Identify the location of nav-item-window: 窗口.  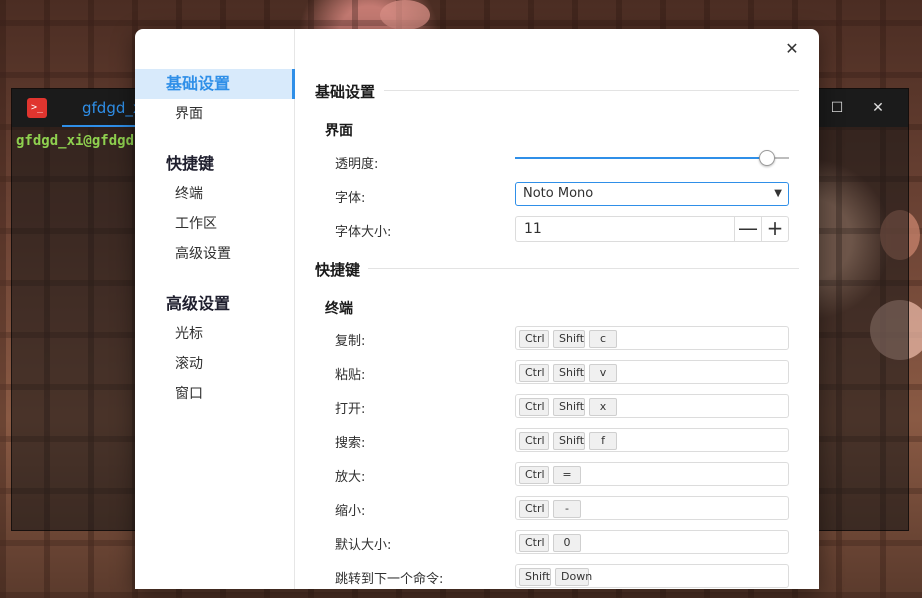
(215, 394).